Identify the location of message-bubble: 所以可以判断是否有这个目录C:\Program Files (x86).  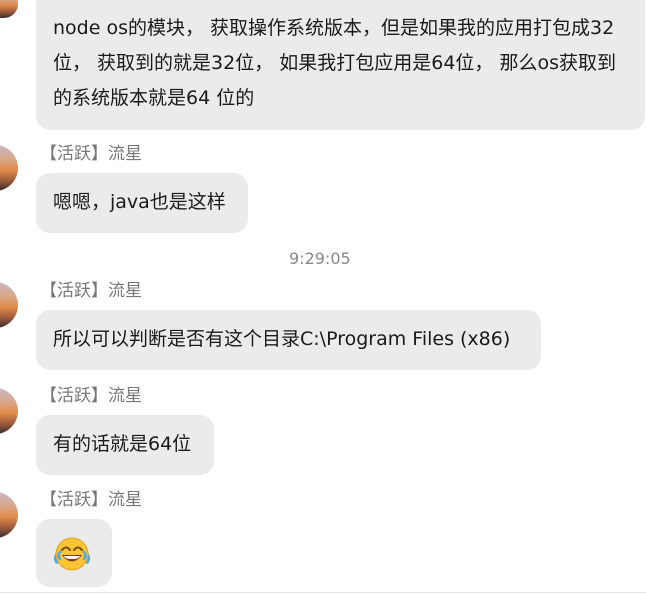
(288, 340).